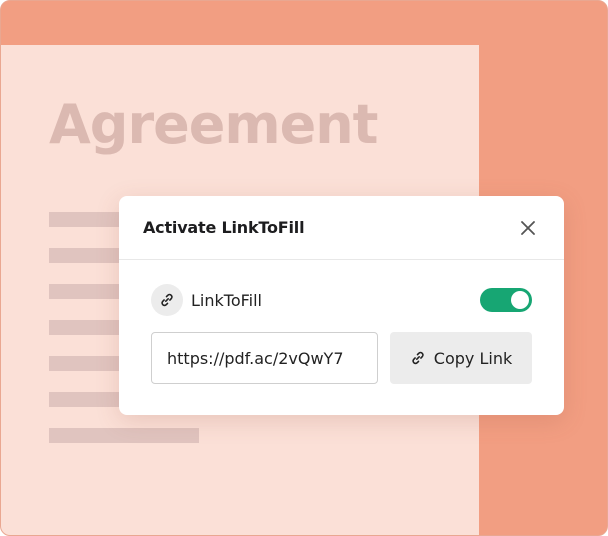 The height and width of the screenshot is (536, 608). Describe the element at coordinates (124, 435) in the screenshot. I see `placeholder-line` at that location.